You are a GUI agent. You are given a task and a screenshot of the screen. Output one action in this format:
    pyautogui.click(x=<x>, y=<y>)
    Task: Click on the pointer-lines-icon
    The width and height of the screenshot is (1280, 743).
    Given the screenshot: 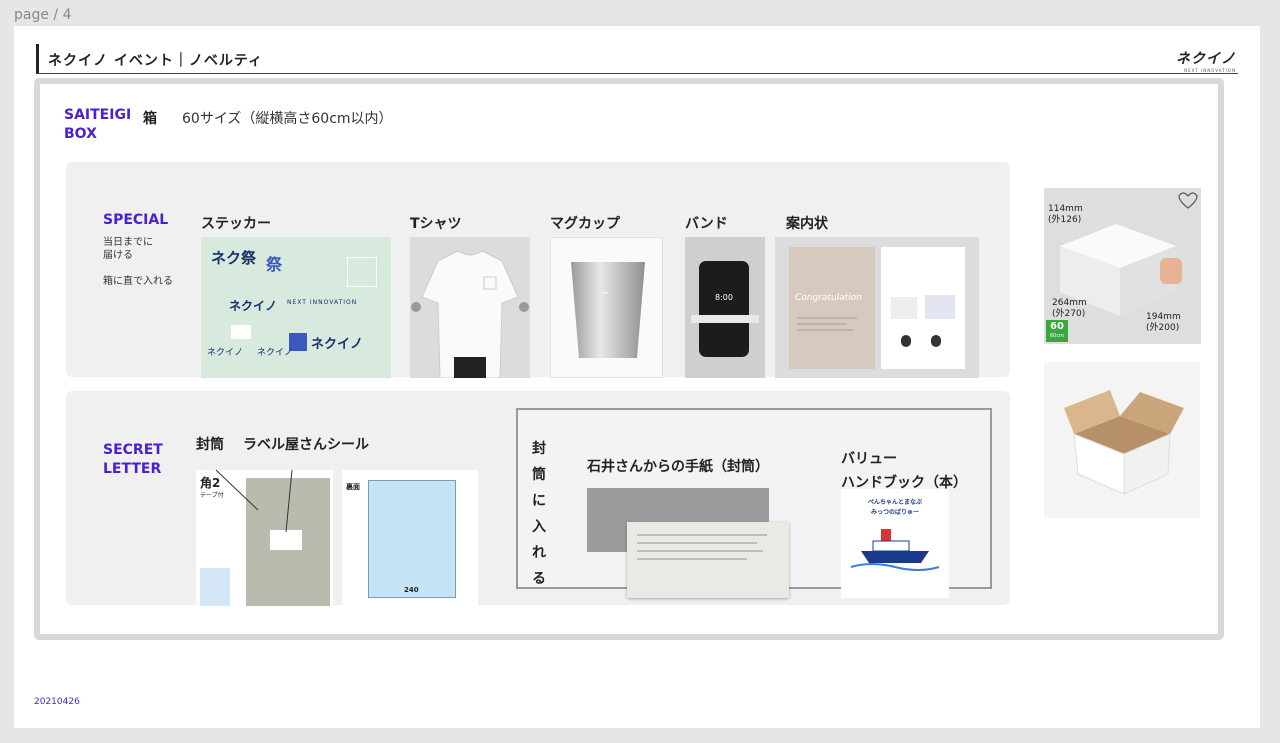 What is the action you would take?
    pyautogui.click(x=254, y=501)
    